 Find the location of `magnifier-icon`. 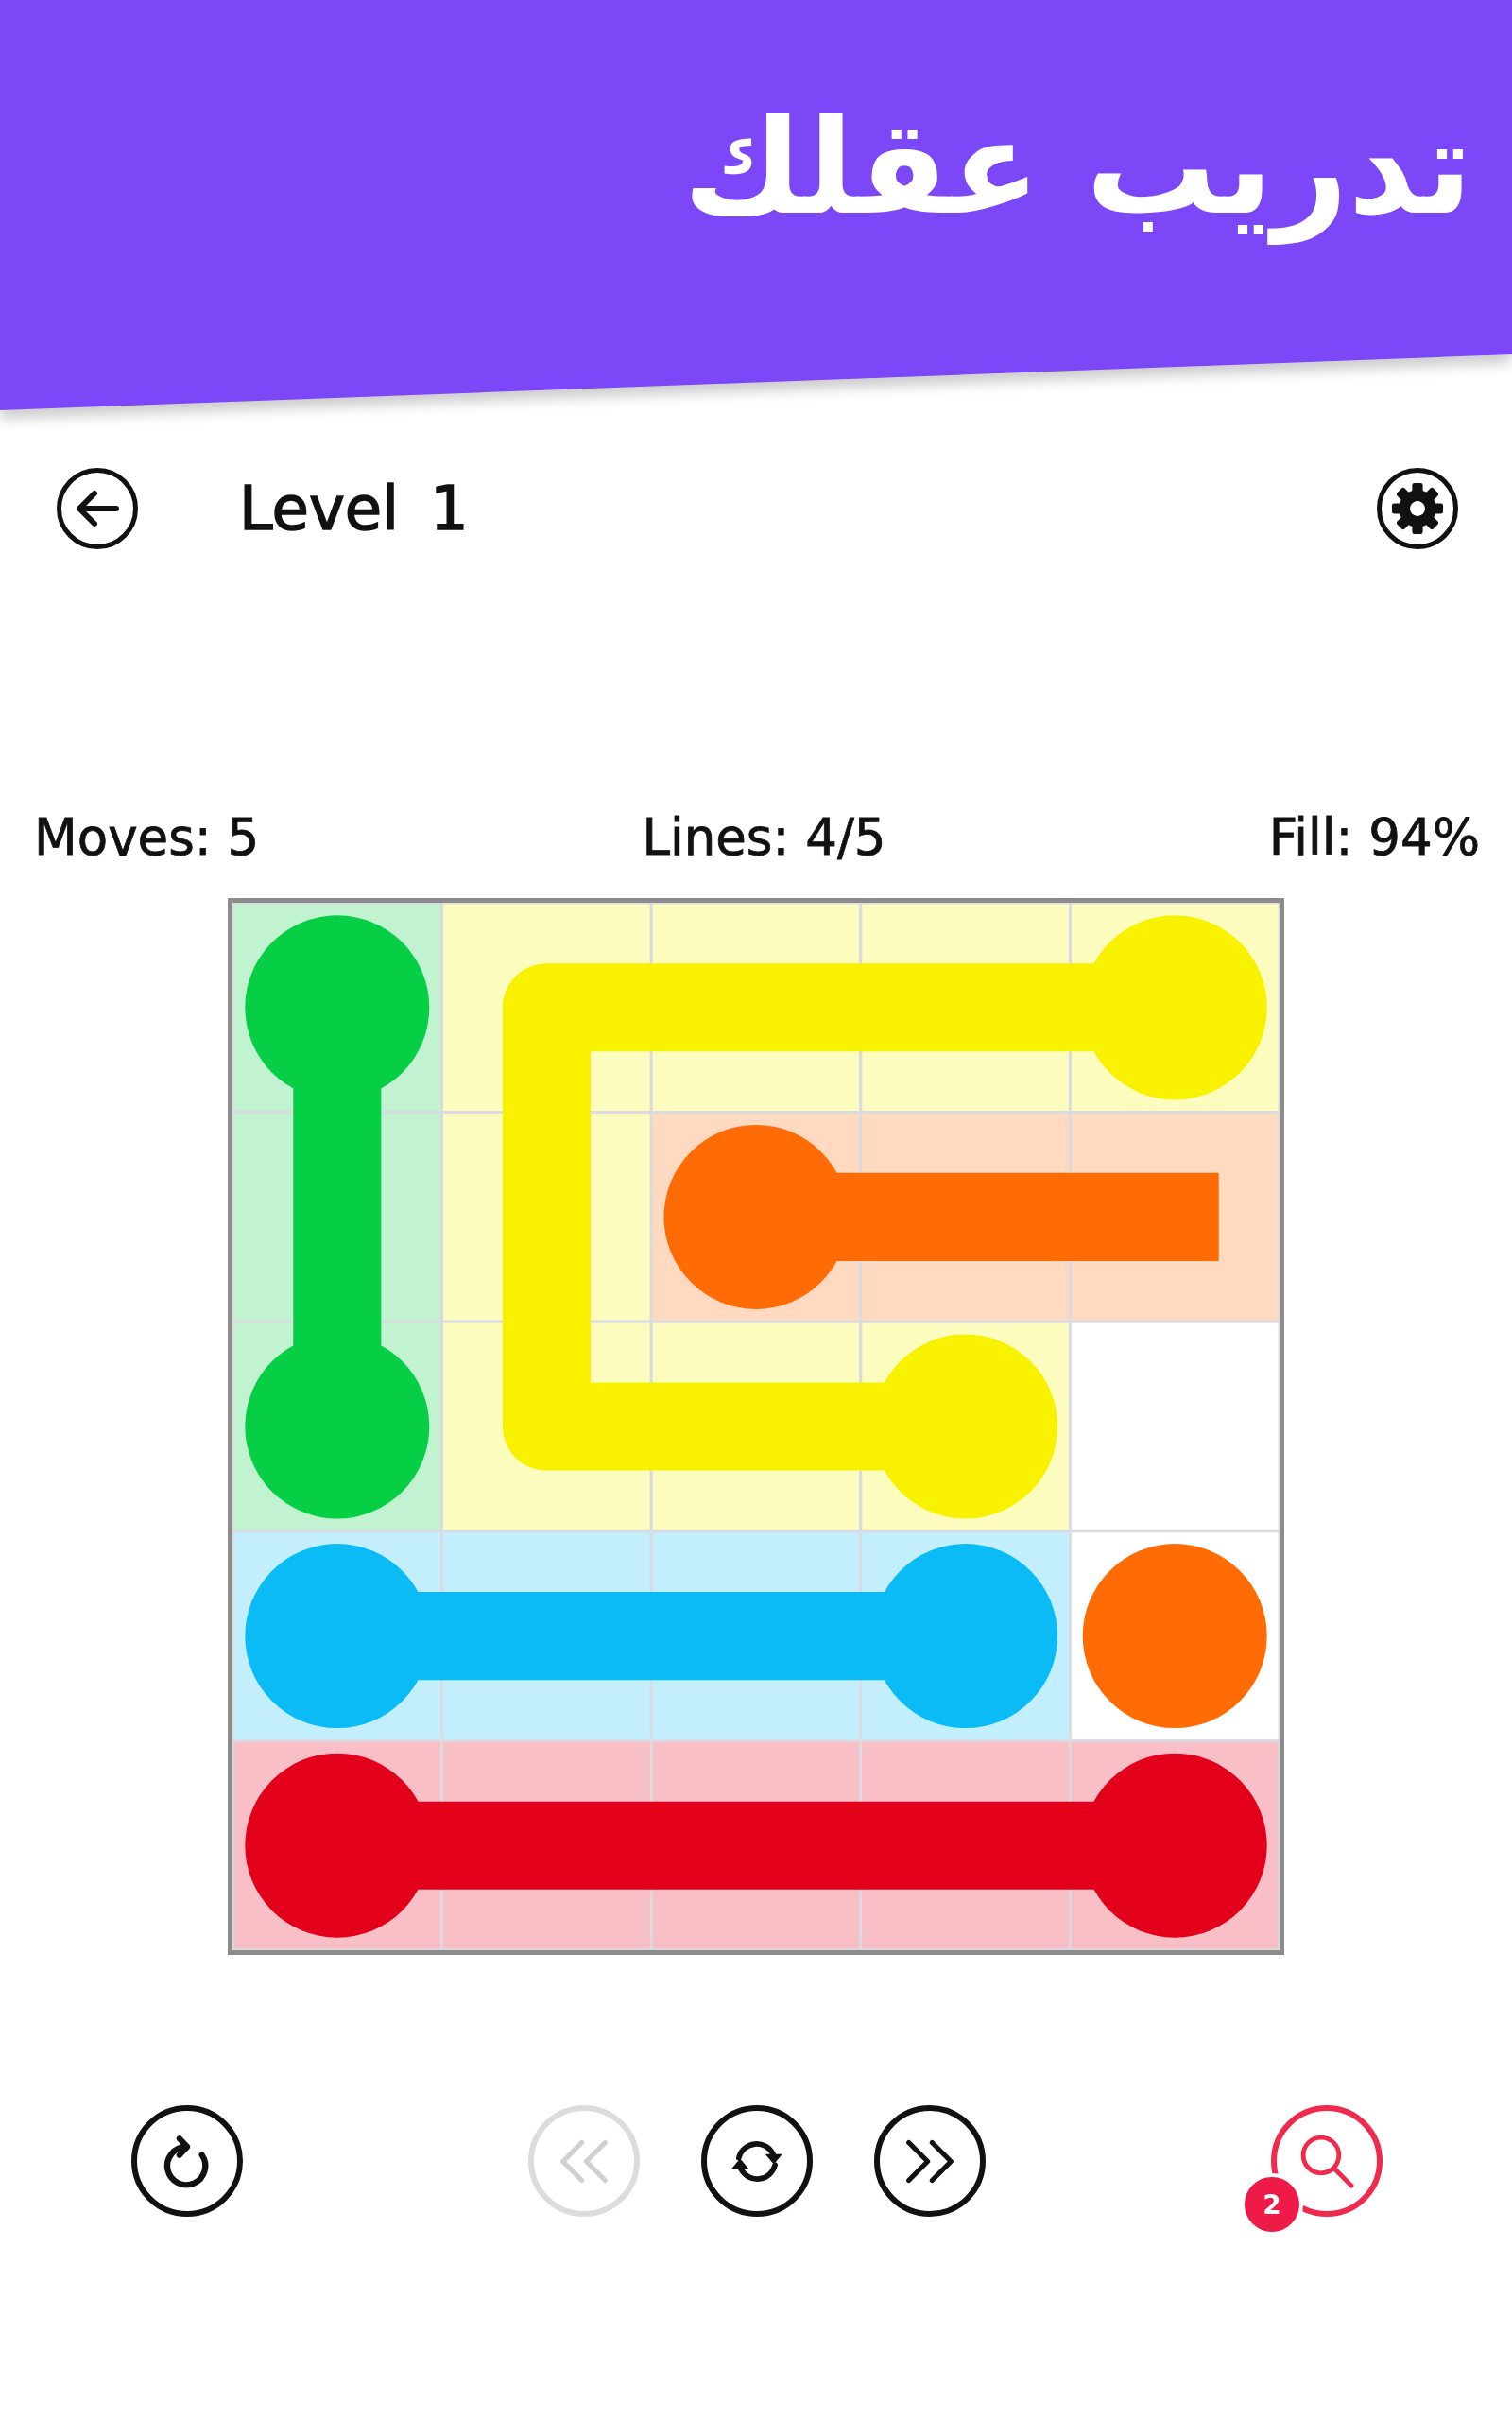

magnifier-icon is located at coordinates (1326, 2161).